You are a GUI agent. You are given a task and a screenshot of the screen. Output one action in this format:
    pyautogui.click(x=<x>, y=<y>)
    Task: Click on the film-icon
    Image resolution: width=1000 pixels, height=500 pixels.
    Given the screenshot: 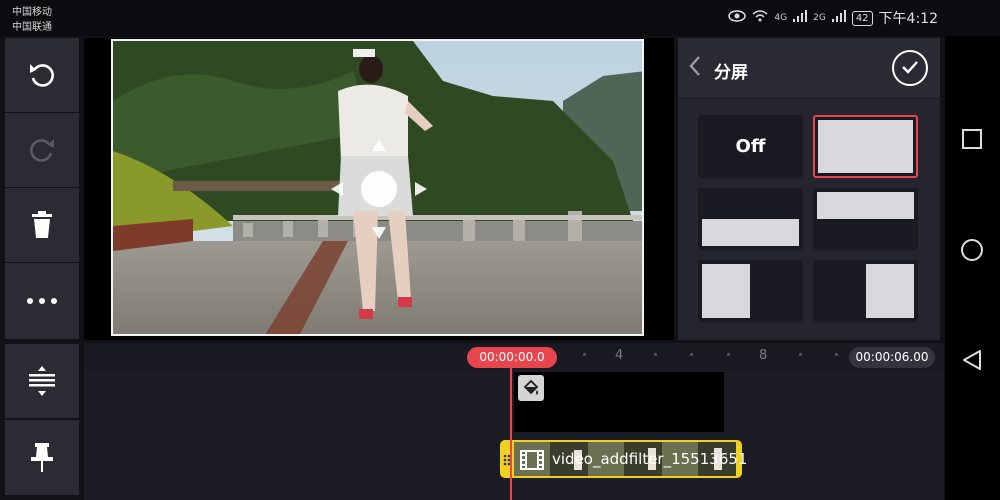 What is the action you would take?
    pyautogui.click(x=532, y=462)
    